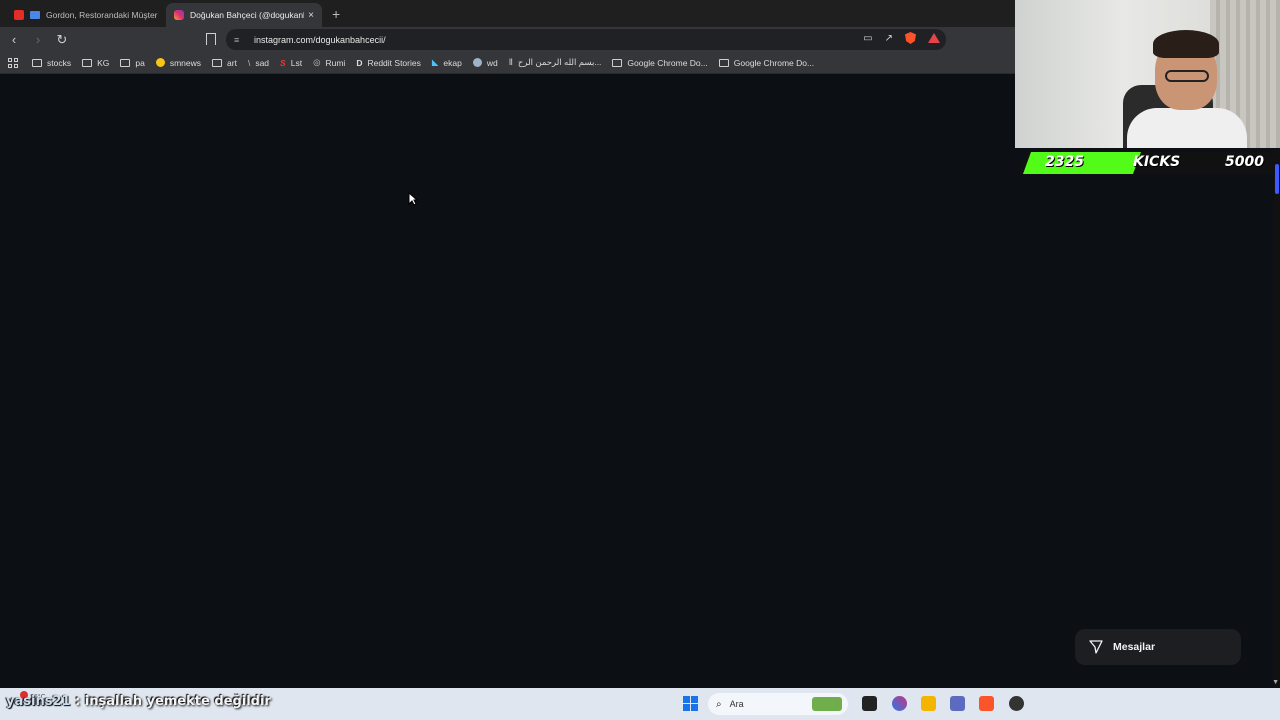 The width and height of the screenshot is (1280, 720). I want to click on brave-browser-icon, so click(986, 703).